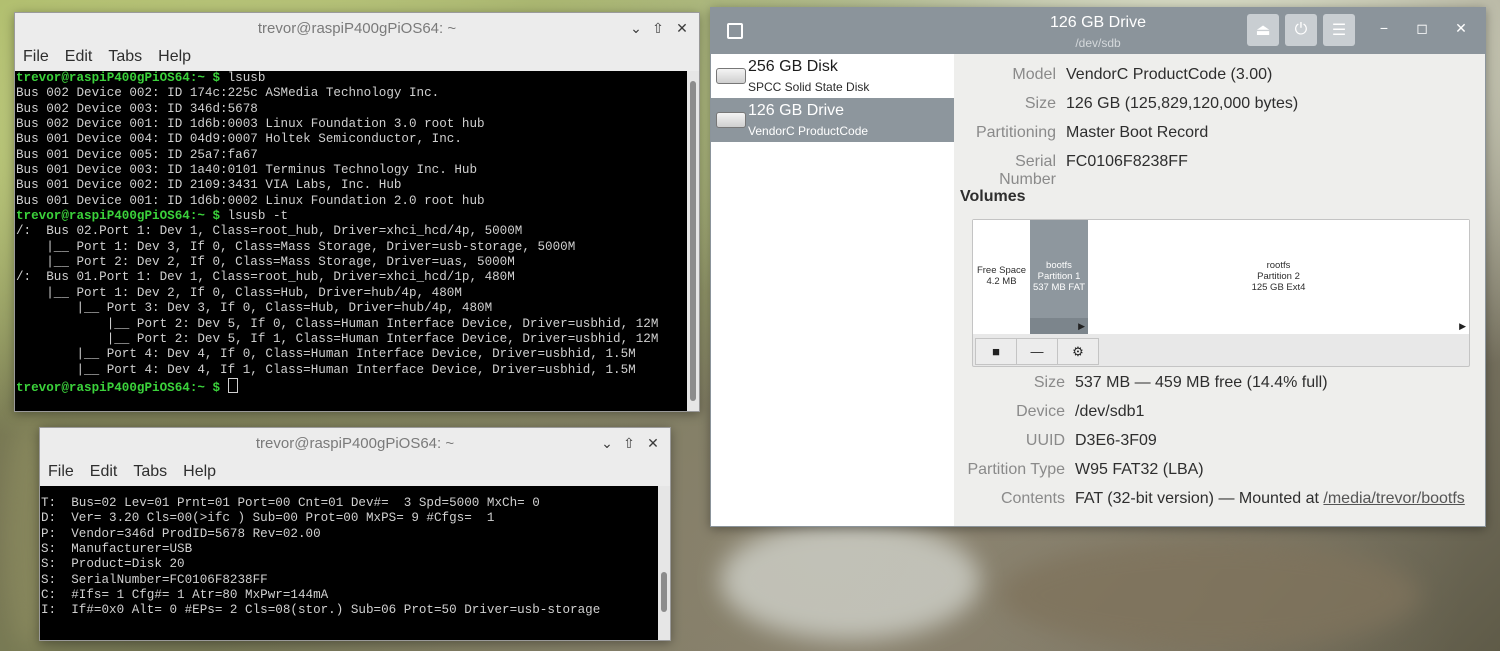 The height and width of the screenshot is (651, 1500). I want to click on menu-icon: ☰, so click(1339, 30).